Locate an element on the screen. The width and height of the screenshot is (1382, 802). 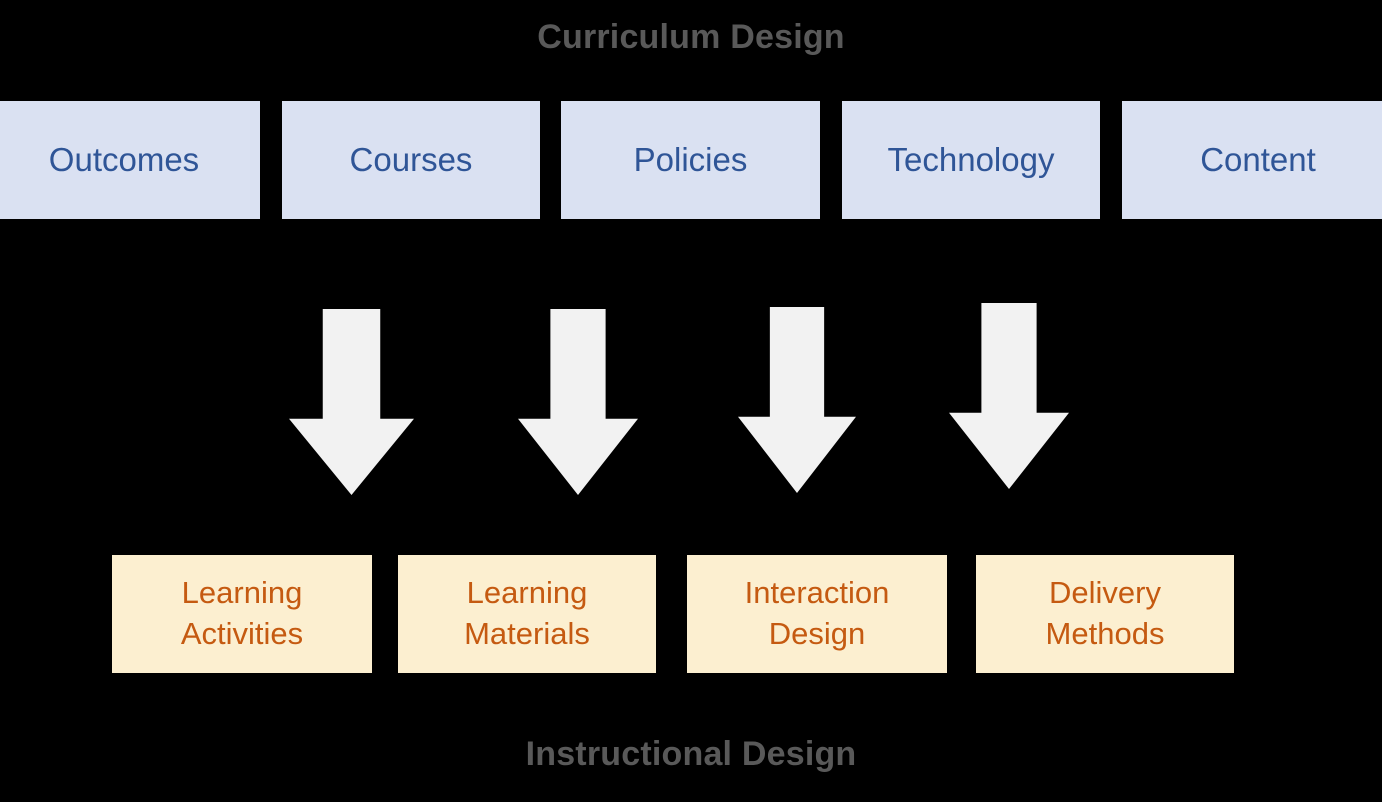
curriculum-box-label: Outcomes is located at coordinates (124, 159).